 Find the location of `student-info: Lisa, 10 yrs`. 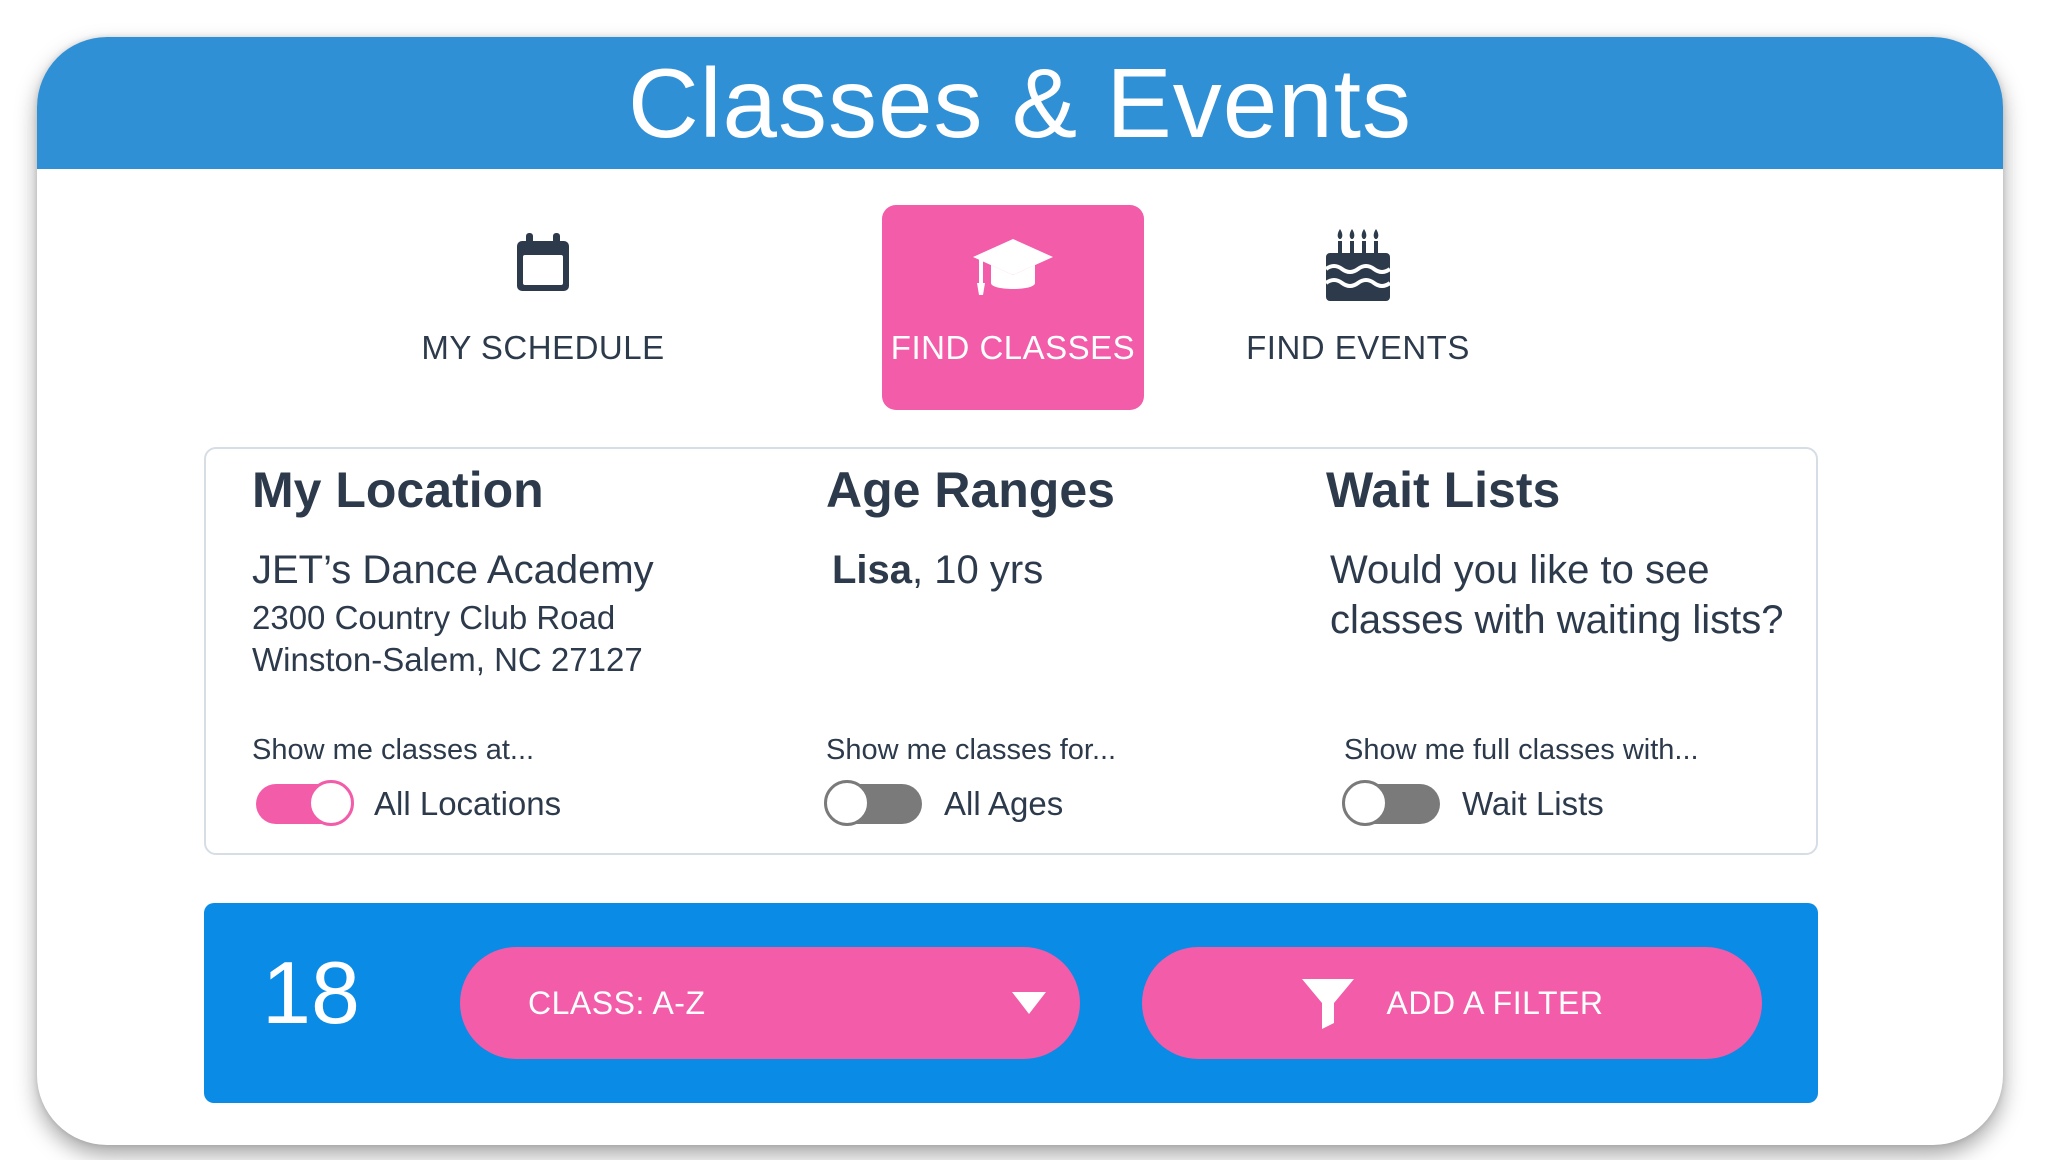

student-info: Lisa, 10 yrs is located at coordinates (937, 570).